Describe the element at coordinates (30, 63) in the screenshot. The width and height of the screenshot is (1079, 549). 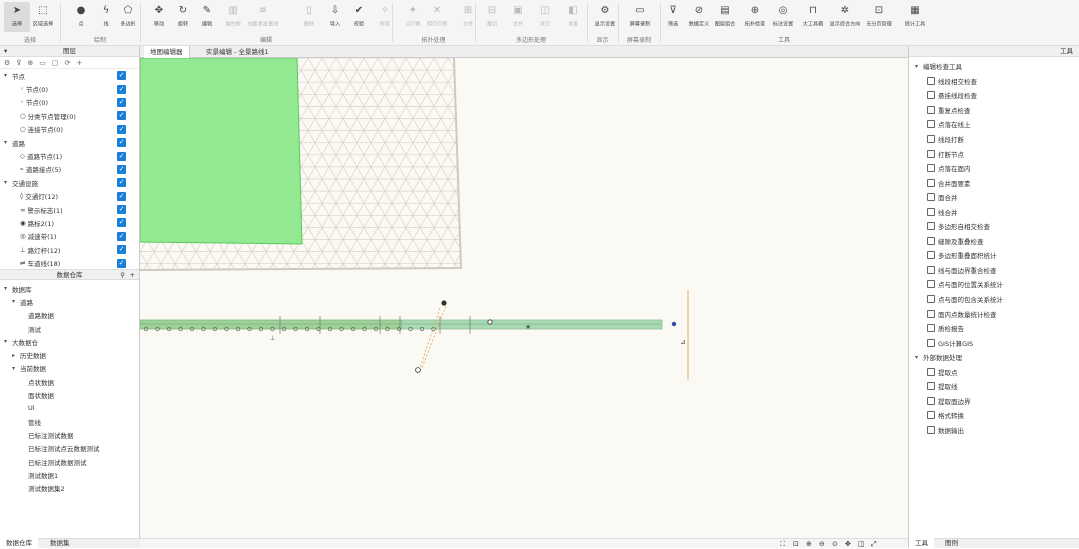
I see `add-layer-icon: ⊕` at that location.